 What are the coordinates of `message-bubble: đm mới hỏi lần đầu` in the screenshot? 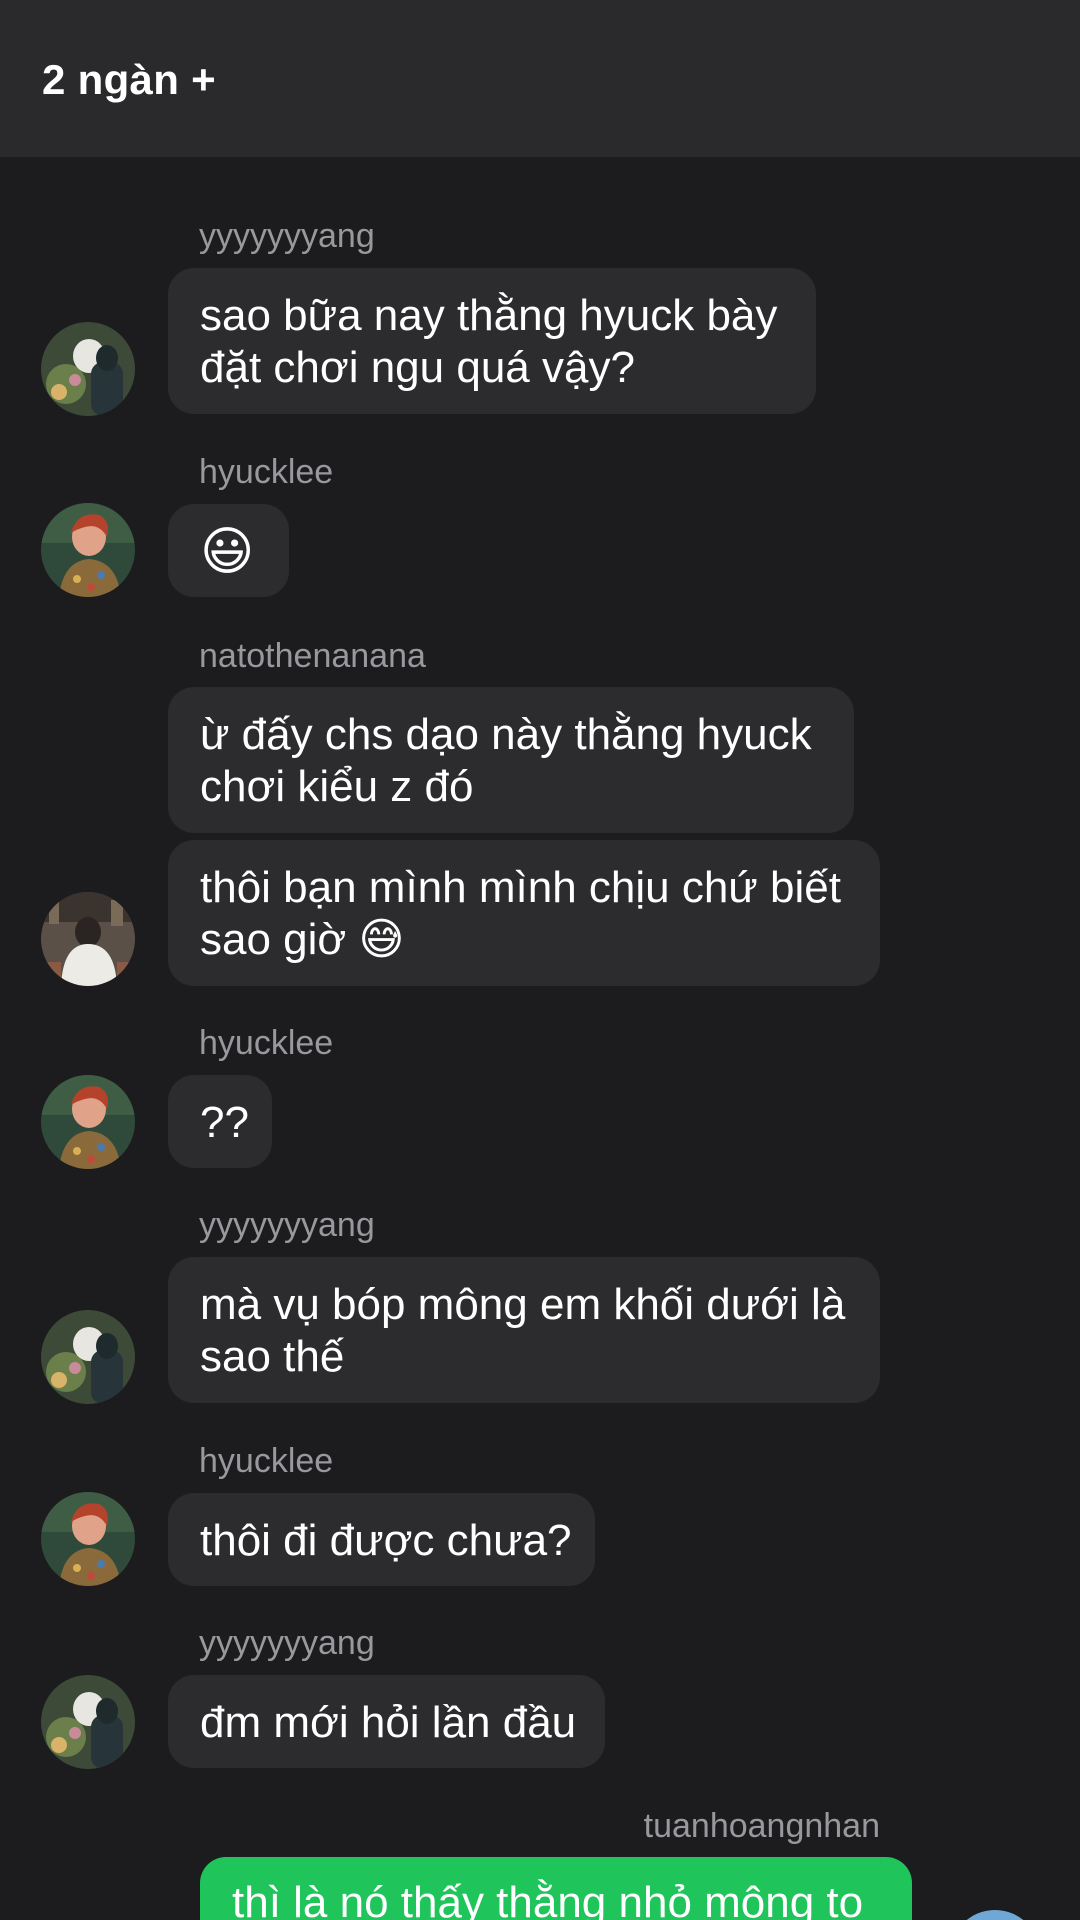 It's located at (386, 1721).